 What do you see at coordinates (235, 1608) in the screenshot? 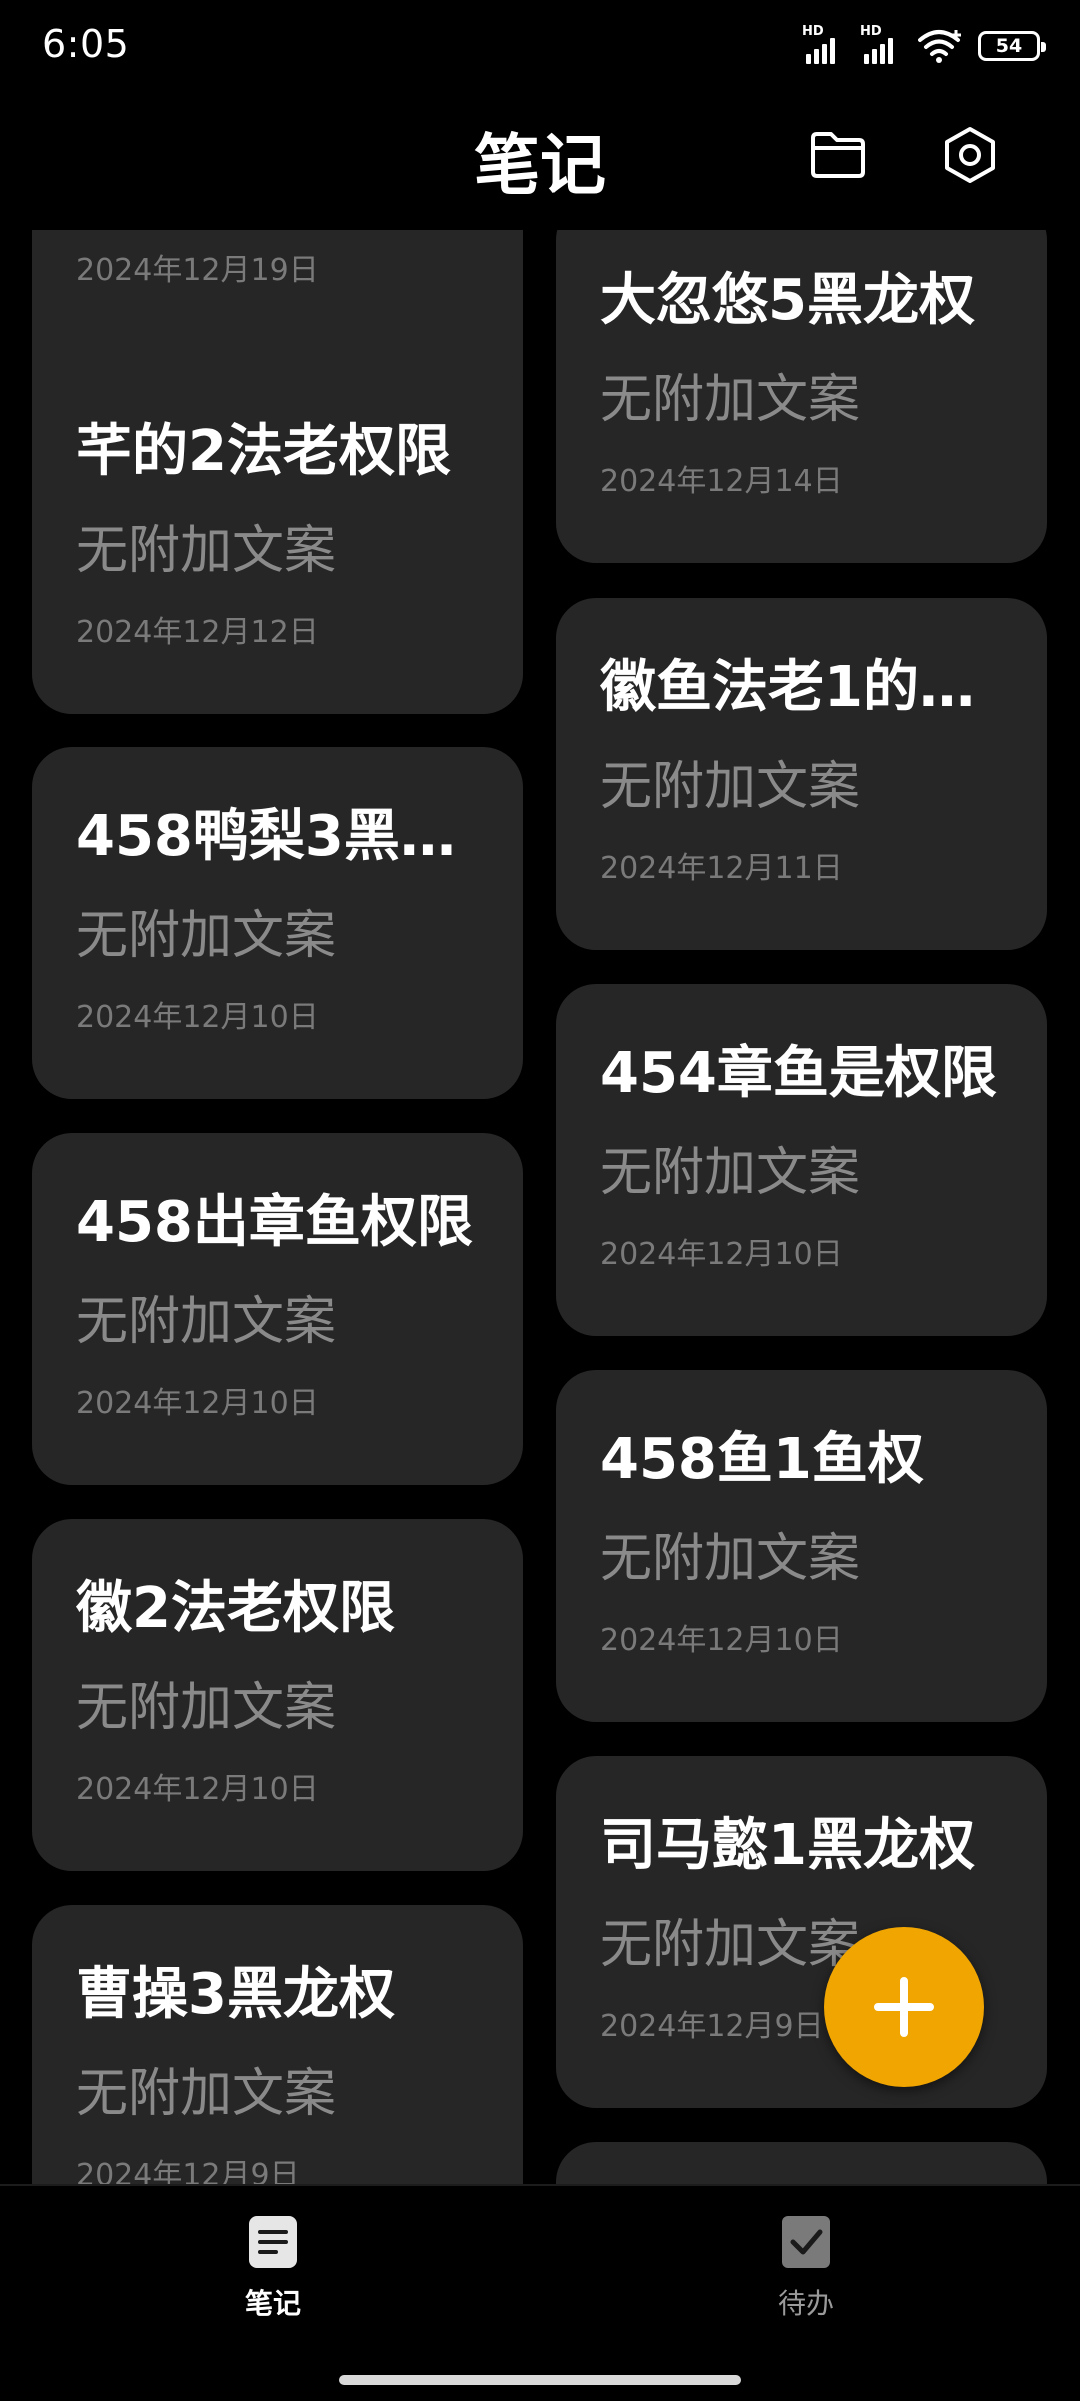
I see `note-title: 徽2法老权限` at bounding box center [235, 1608].